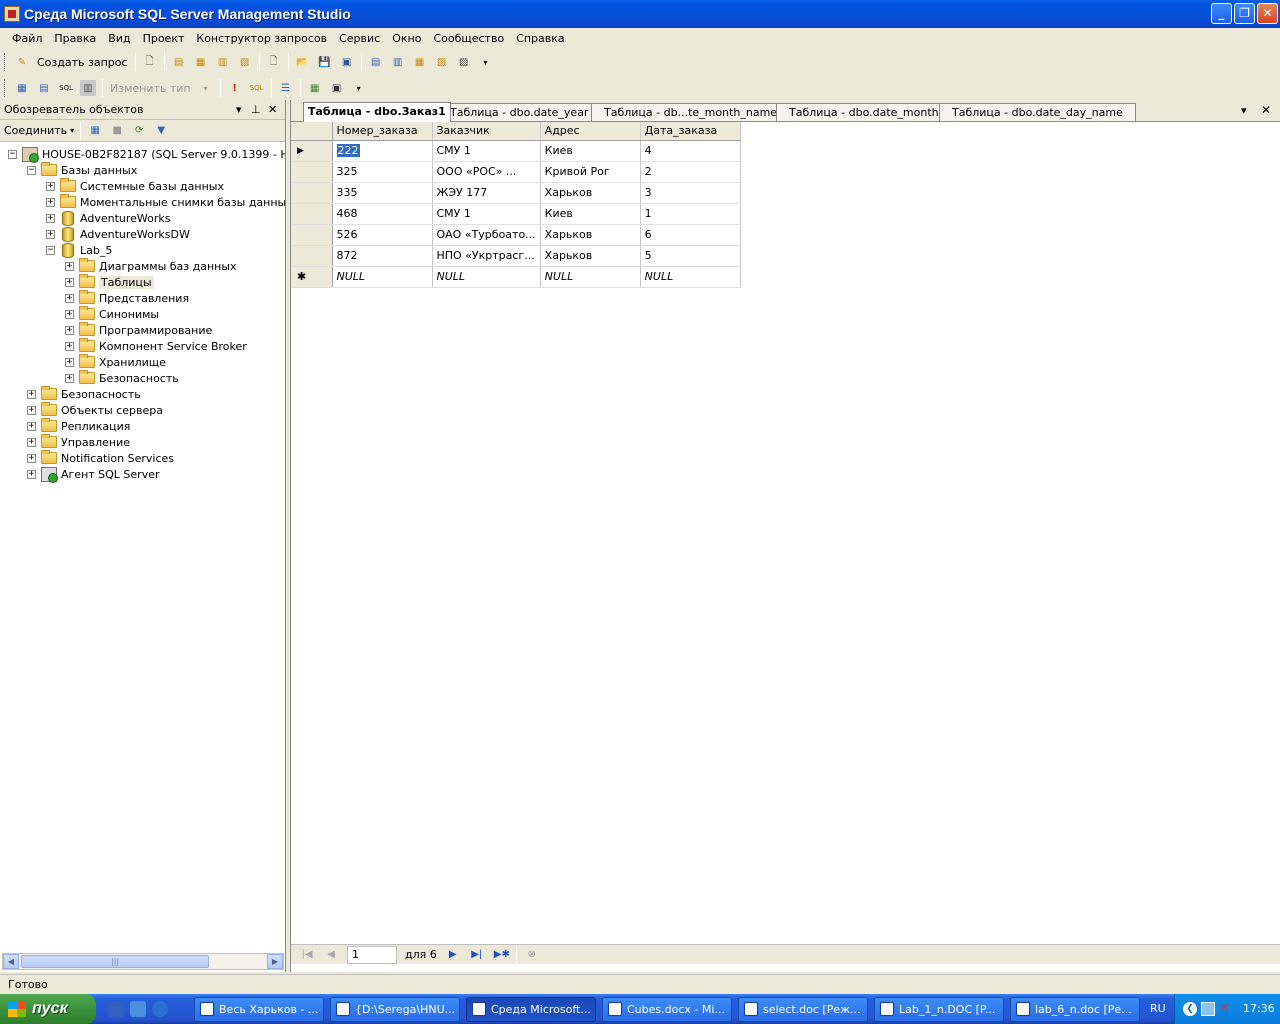 The image size is (1280, 1024). Describe the element at coordinates (372, 954) in the screenshot. I see `current-record-input: 1` at that location.